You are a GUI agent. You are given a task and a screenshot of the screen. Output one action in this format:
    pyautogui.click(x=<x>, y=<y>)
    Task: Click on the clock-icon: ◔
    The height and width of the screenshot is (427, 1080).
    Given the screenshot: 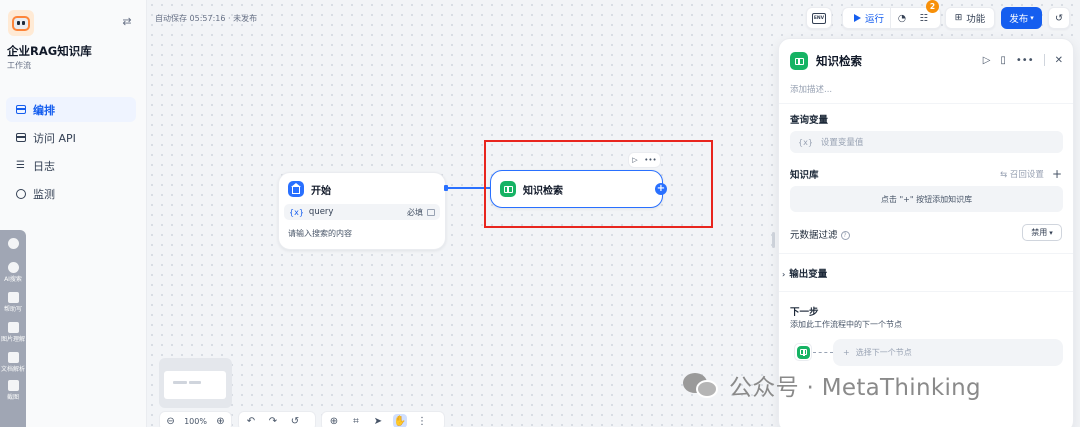 What is the action you would take?
    pyautogui.click(x=902, y=18)
    